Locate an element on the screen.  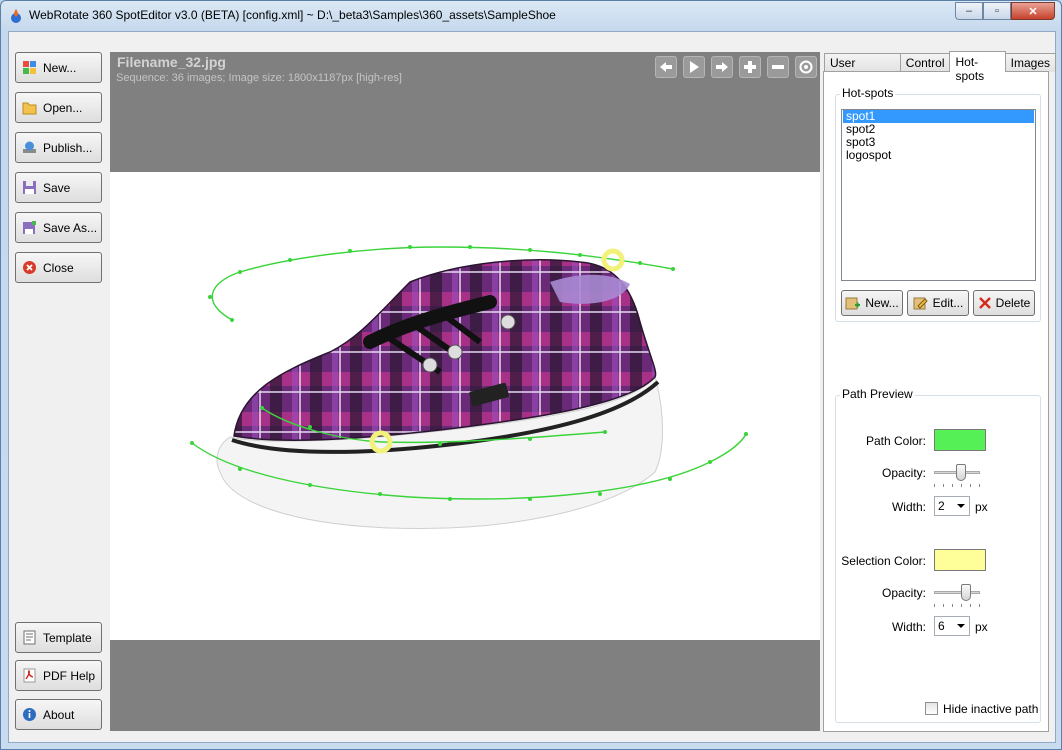
zoom-in-button is located at coordinates (750, 67).